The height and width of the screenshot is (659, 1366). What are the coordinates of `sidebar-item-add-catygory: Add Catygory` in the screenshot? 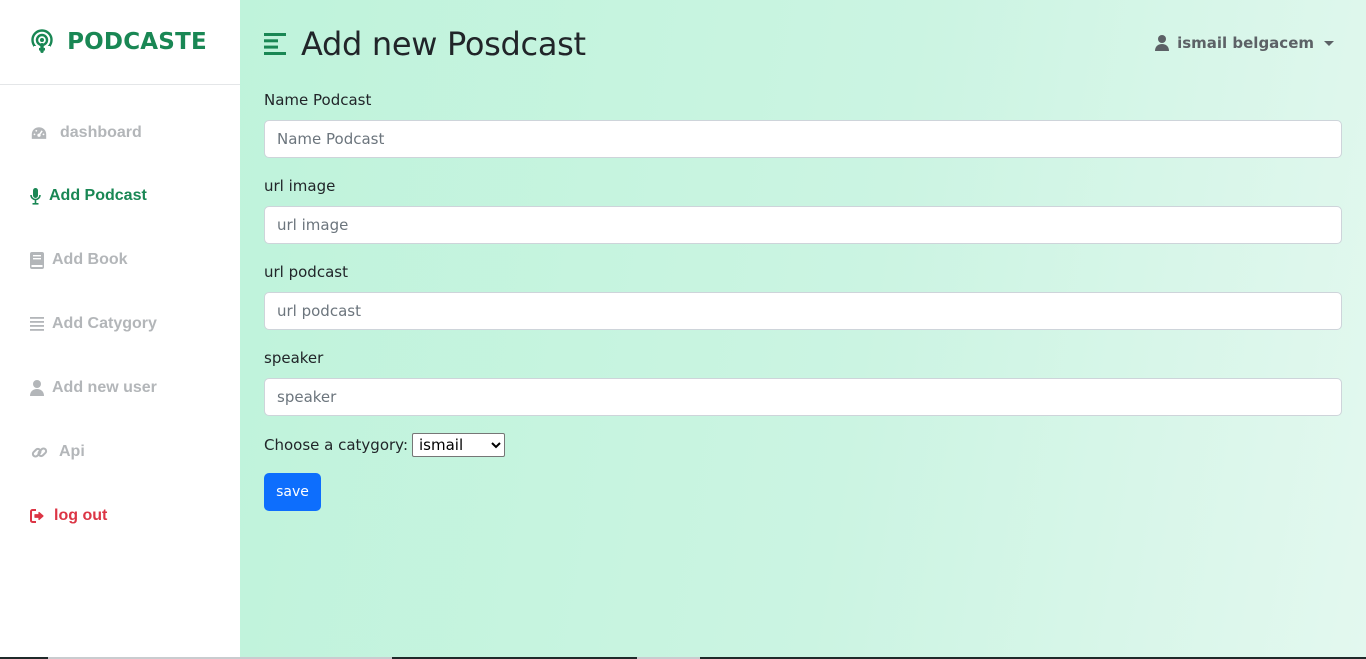 It's located at (93, 324).